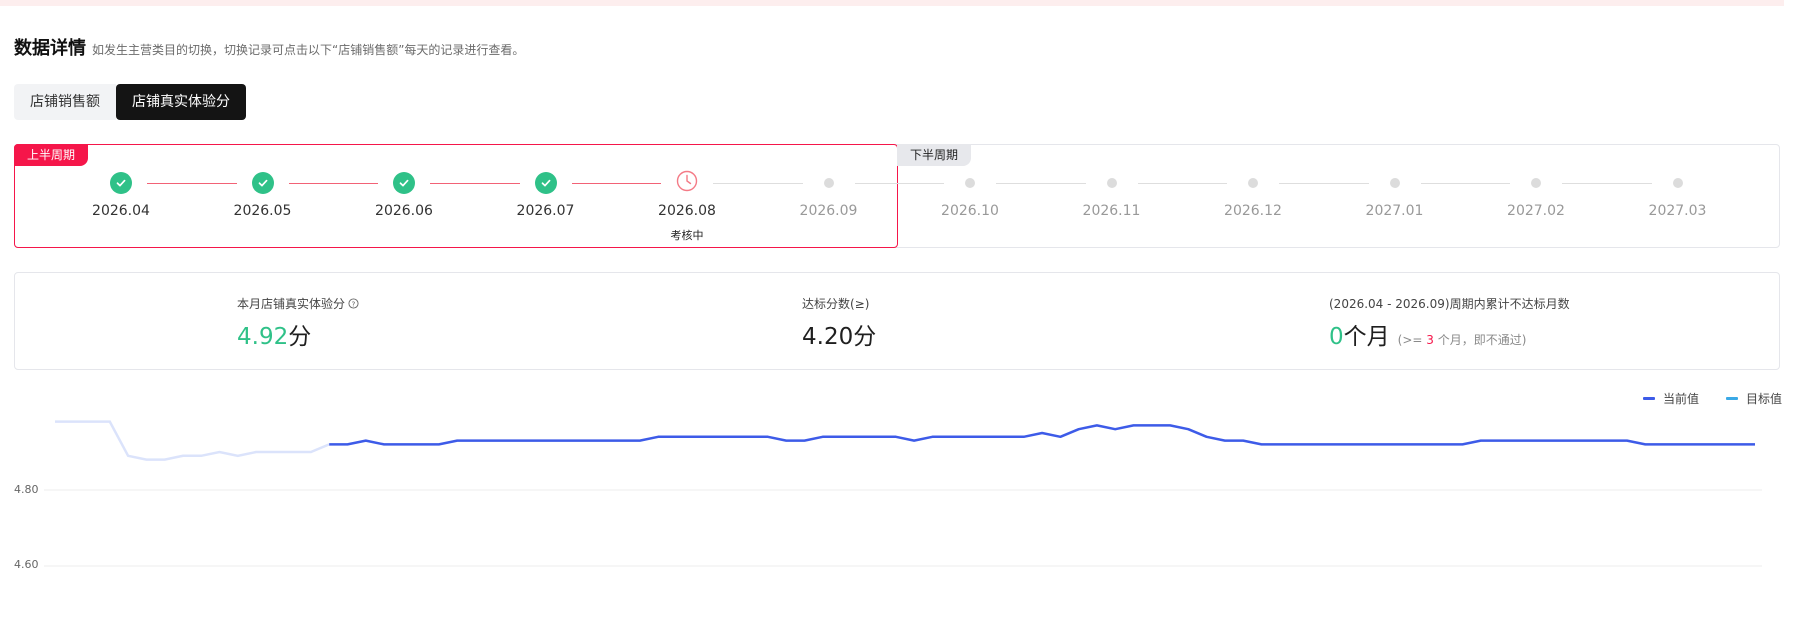  Describe the element at coordinates (687, 211) in the screenshot. I see `timeline-month-label: 2026.08` at that location.